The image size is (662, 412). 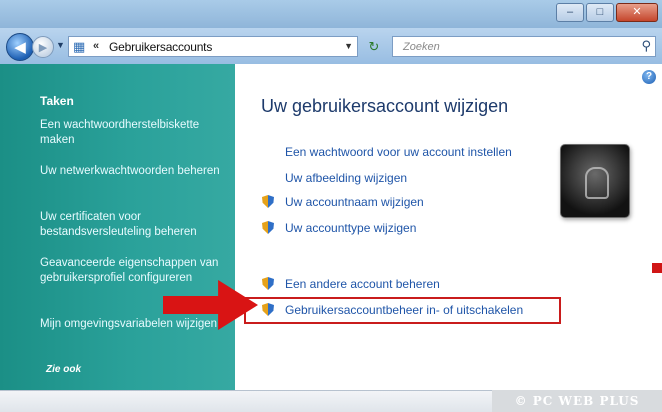 What do you see at coordinates (331, 14) in the screenshot?
I see `title-bar: – □ ✕` at bounding box center [331, 14].